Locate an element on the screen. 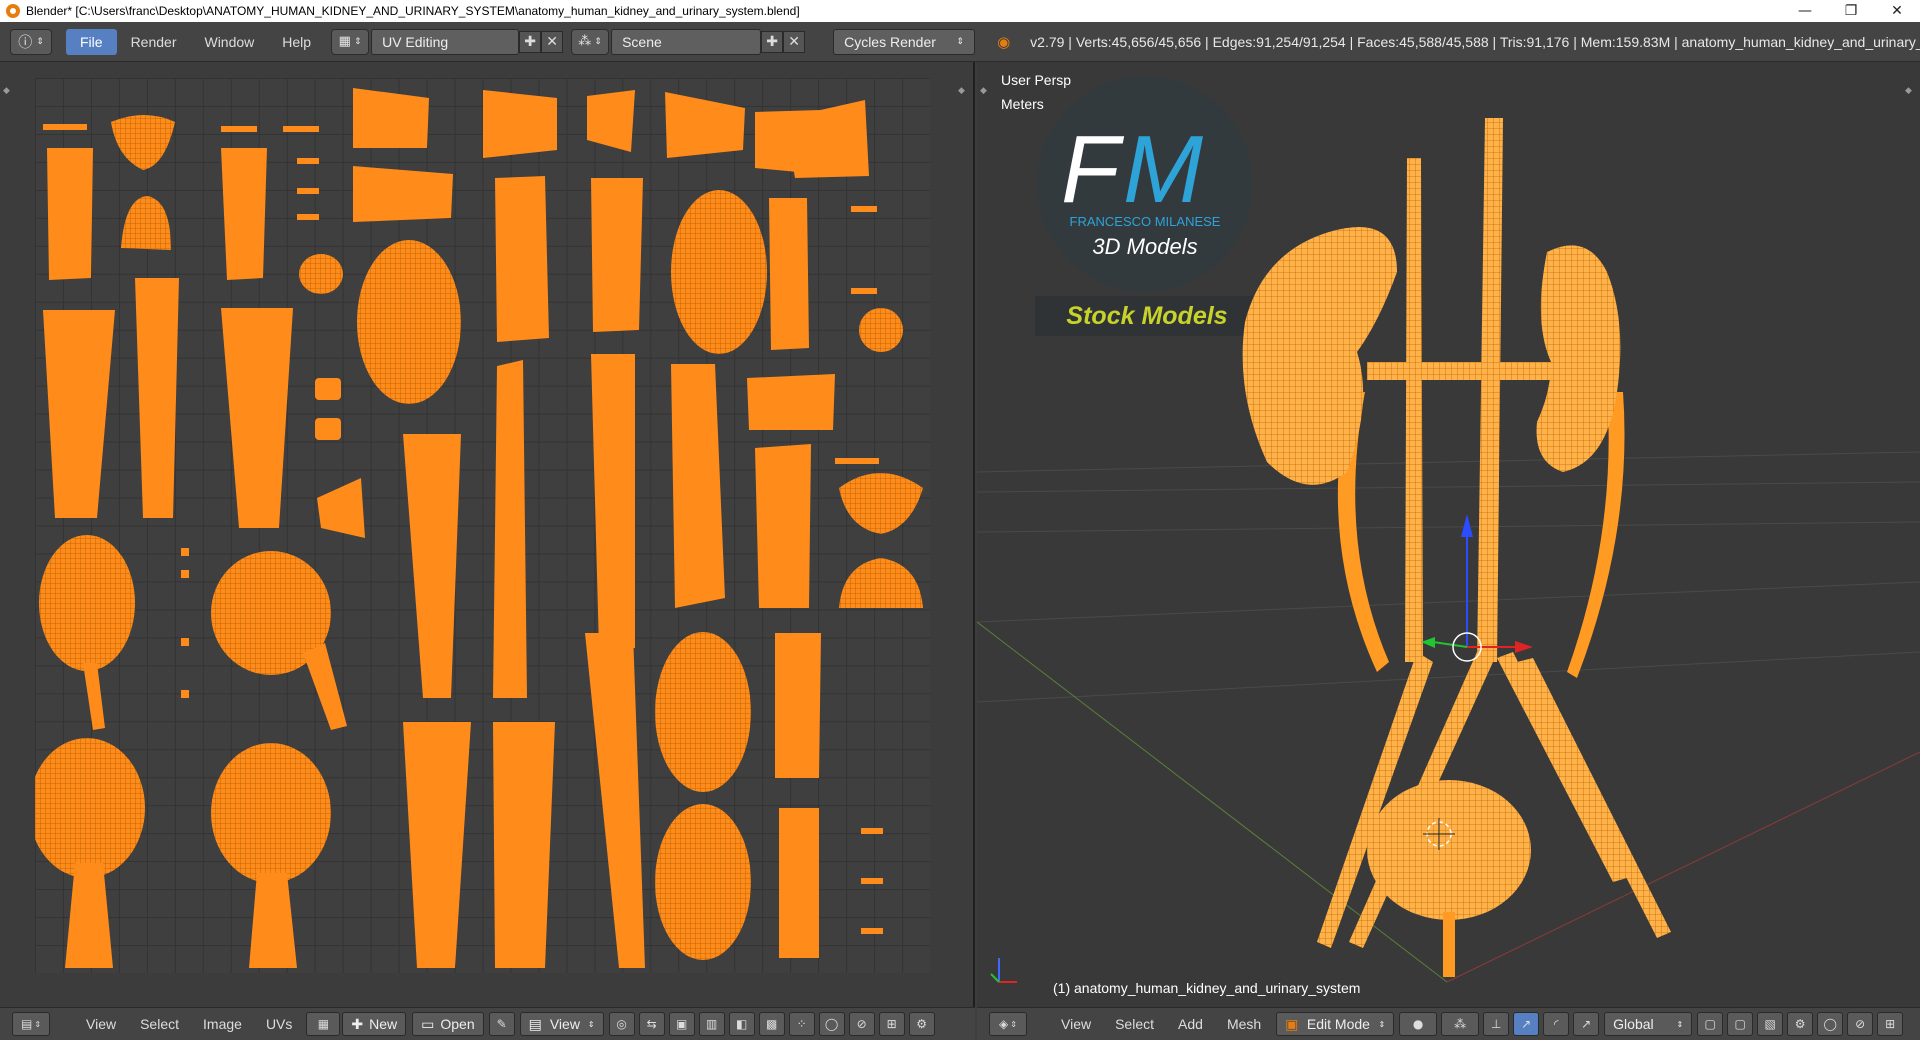 The width and height of the screenshot is (1920, 1040). scene-field: Scene is located at coordinates (686, 41).